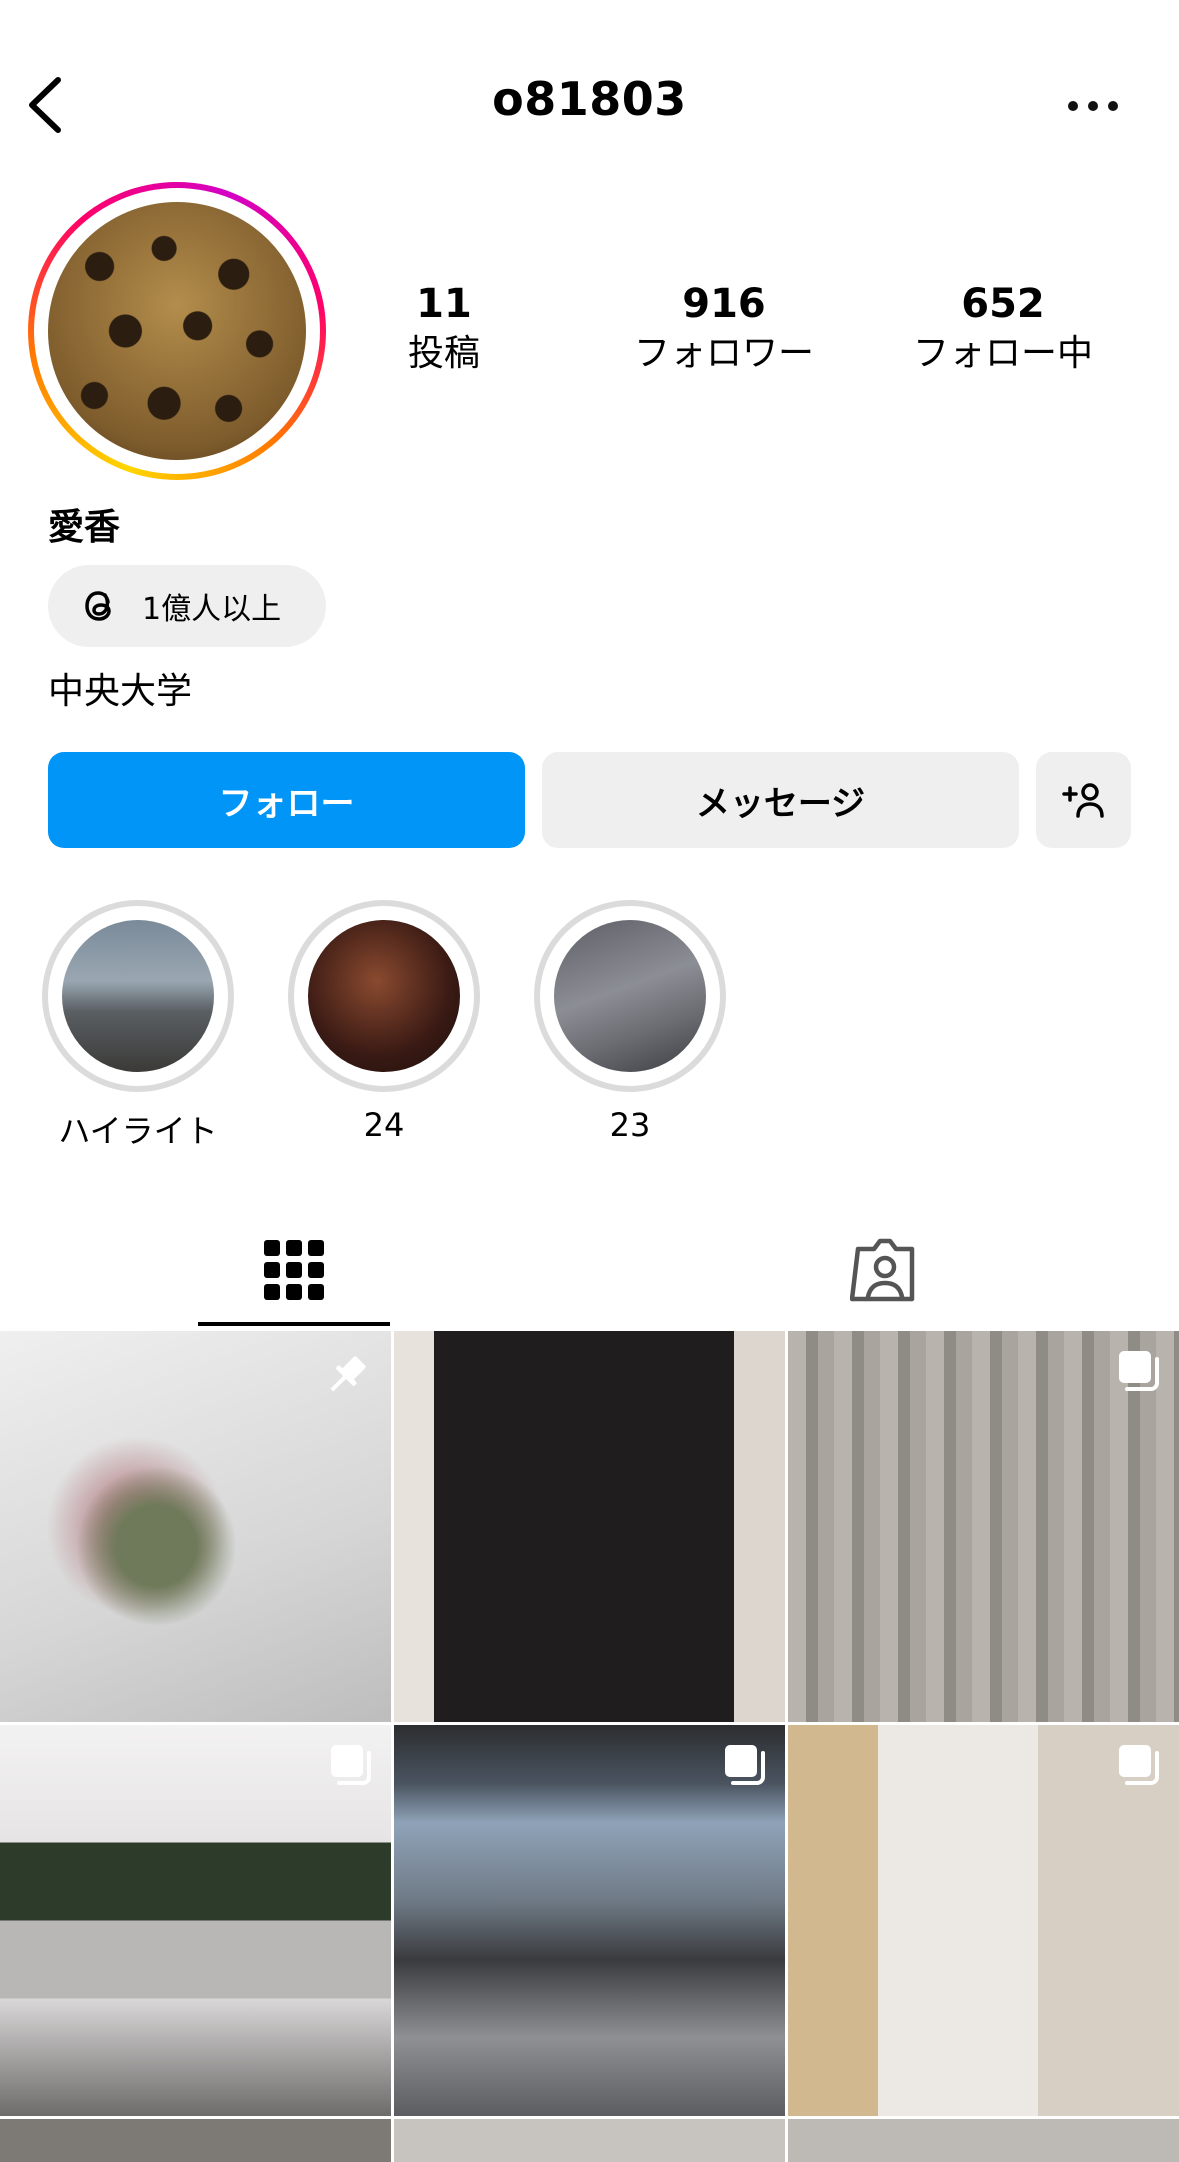  Describe the element at coordinates (138, 1131) in the screenshot. I see `highlight-label: ハイライト` at that location.